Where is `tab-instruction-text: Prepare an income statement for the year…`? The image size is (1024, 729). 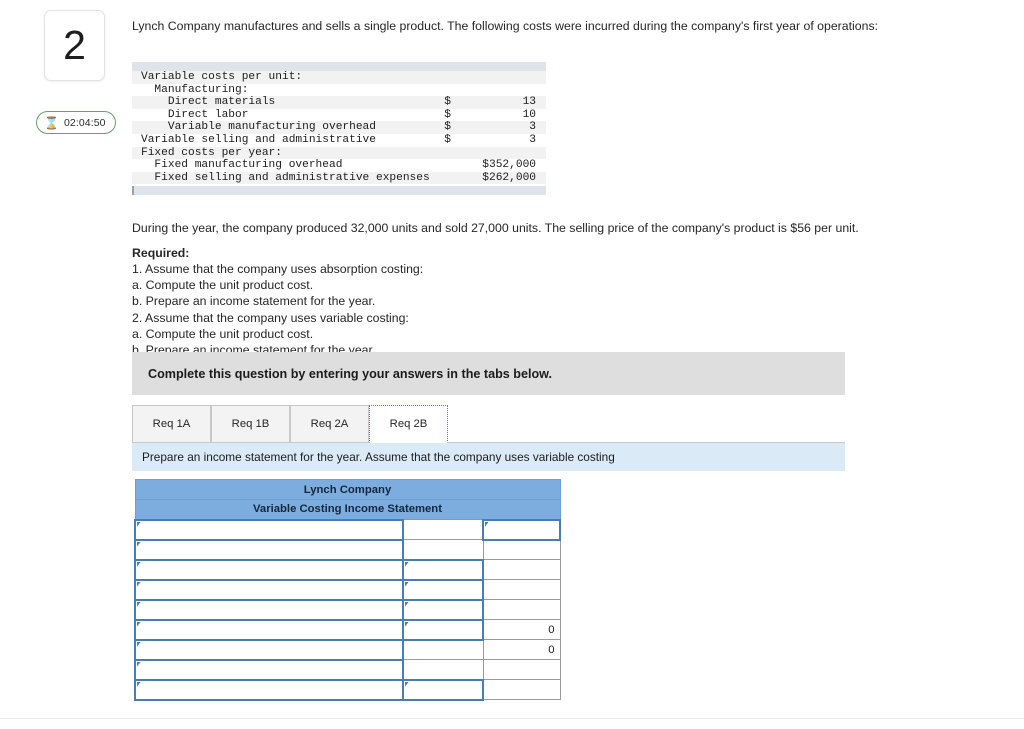
tab-instruction-text: Prepare an income statement for the year… is located at coordinates (378, 457).